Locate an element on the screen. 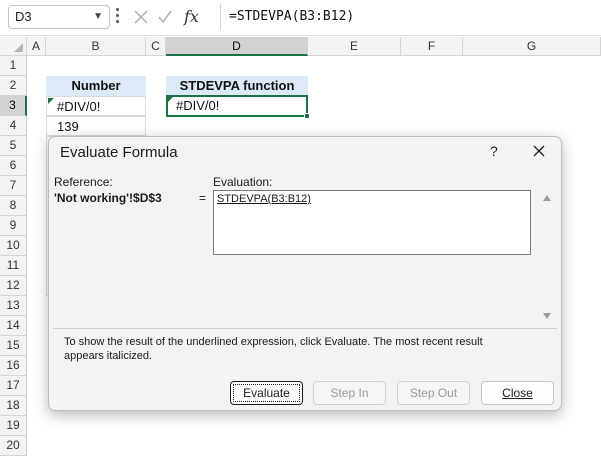 This screenshot has width=601, height=463. row-header-5: 5 is located at coordinates (13, 146).